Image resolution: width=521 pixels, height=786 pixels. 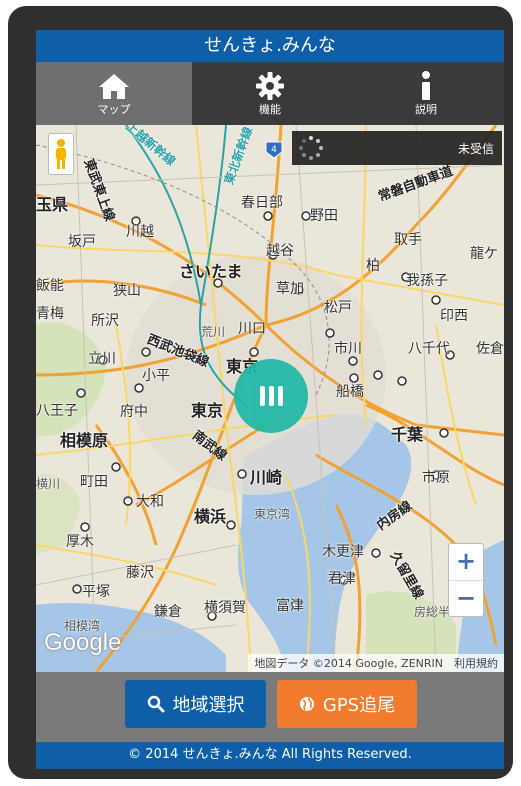 What do you see at coordinates (408, 240) in the screenshot?
I see `map-label-toride: 取手` at bounding box center [408, 240].